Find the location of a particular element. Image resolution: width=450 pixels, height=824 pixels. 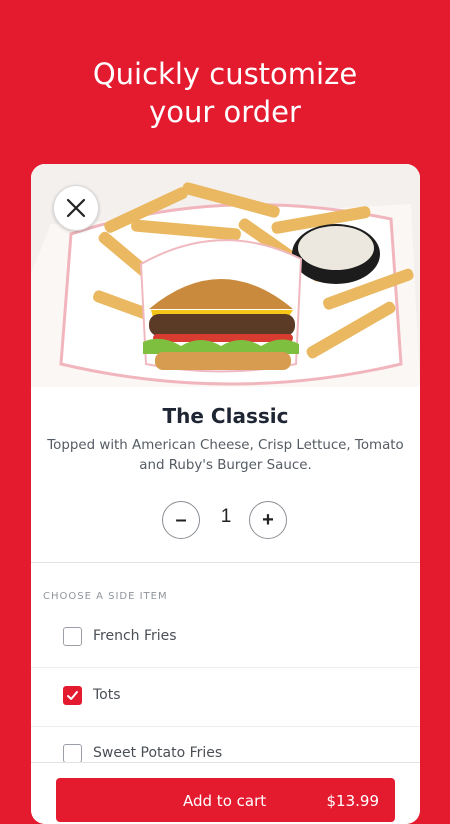

add-to-cart-button: Add to cart $13.99 is located at coordinates (225, 800).